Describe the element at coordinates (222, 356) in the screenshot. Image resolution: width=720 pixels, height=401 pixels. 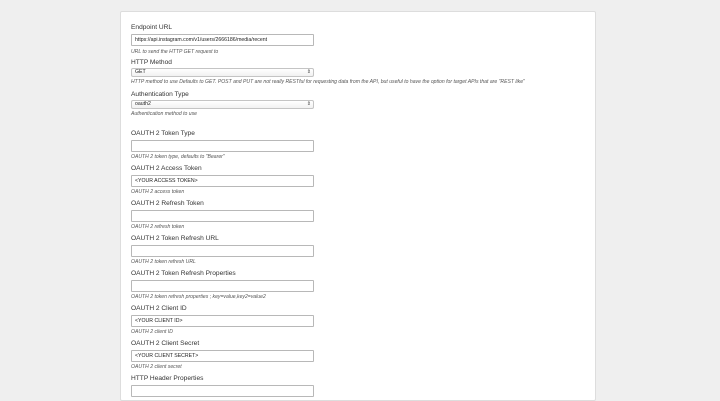
I see `oauth2-client-secret-input: <YOUR CLIENT SECRET>` at that location.